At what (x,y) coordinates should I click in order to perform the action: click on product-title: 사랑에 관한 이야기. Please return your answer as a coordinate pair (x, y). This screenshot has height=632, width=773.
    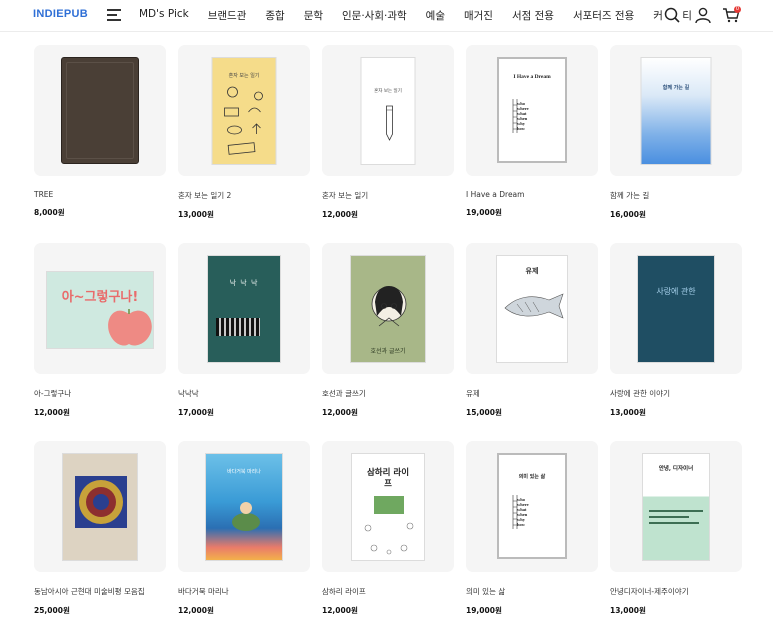
    Looking at the image, I should click on (676, 393).